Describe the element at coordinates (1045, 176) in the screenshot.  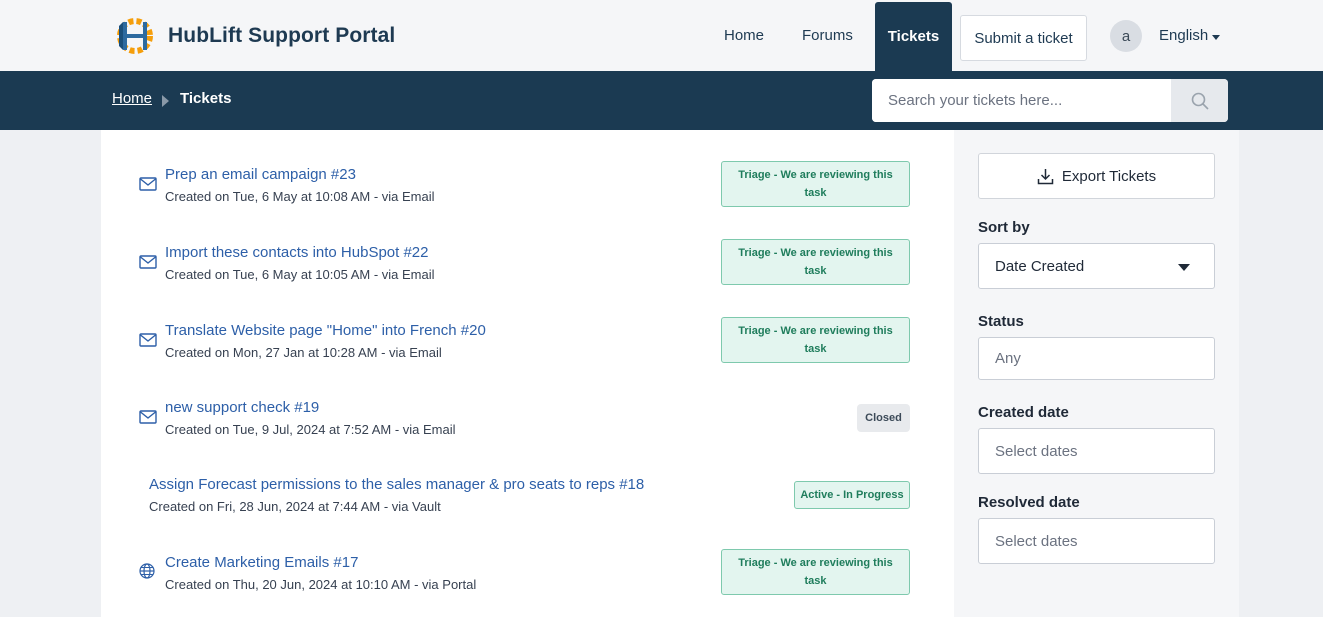
I see `download-icon` at that location.